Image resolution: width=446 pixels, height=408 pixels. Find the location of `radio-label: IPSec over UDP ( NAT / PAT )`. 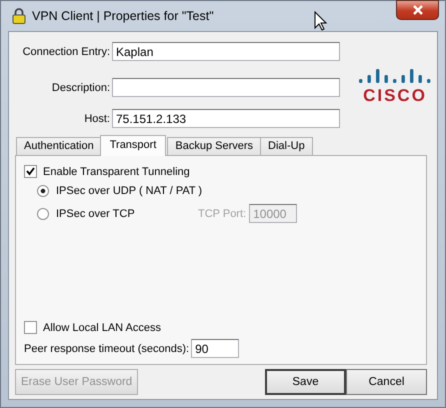

radio-label: IPSec over UDP ( NAT / PAT ) is located at coordinates (129, 191).